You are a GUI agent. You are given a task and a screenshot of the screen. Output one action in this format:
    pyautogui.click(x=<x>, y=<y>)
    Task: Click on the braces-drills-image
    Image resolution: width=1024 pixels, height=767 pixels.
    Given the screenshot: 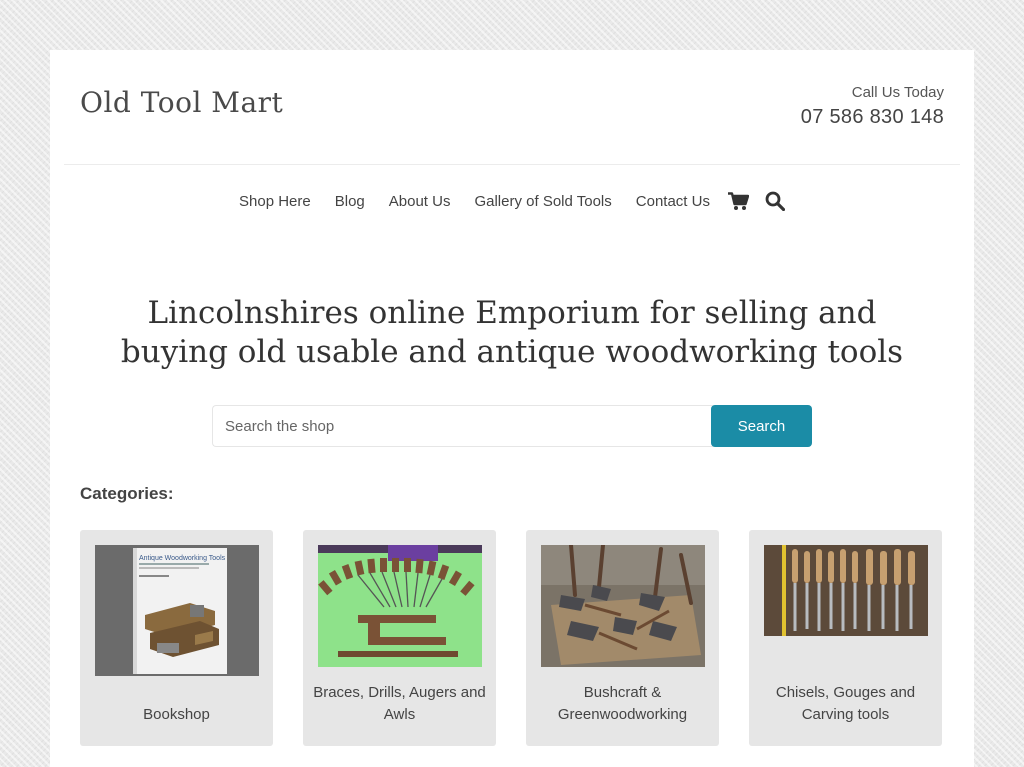 What is the action you would take?
    pyautogui.click(x=400, y=606)
    